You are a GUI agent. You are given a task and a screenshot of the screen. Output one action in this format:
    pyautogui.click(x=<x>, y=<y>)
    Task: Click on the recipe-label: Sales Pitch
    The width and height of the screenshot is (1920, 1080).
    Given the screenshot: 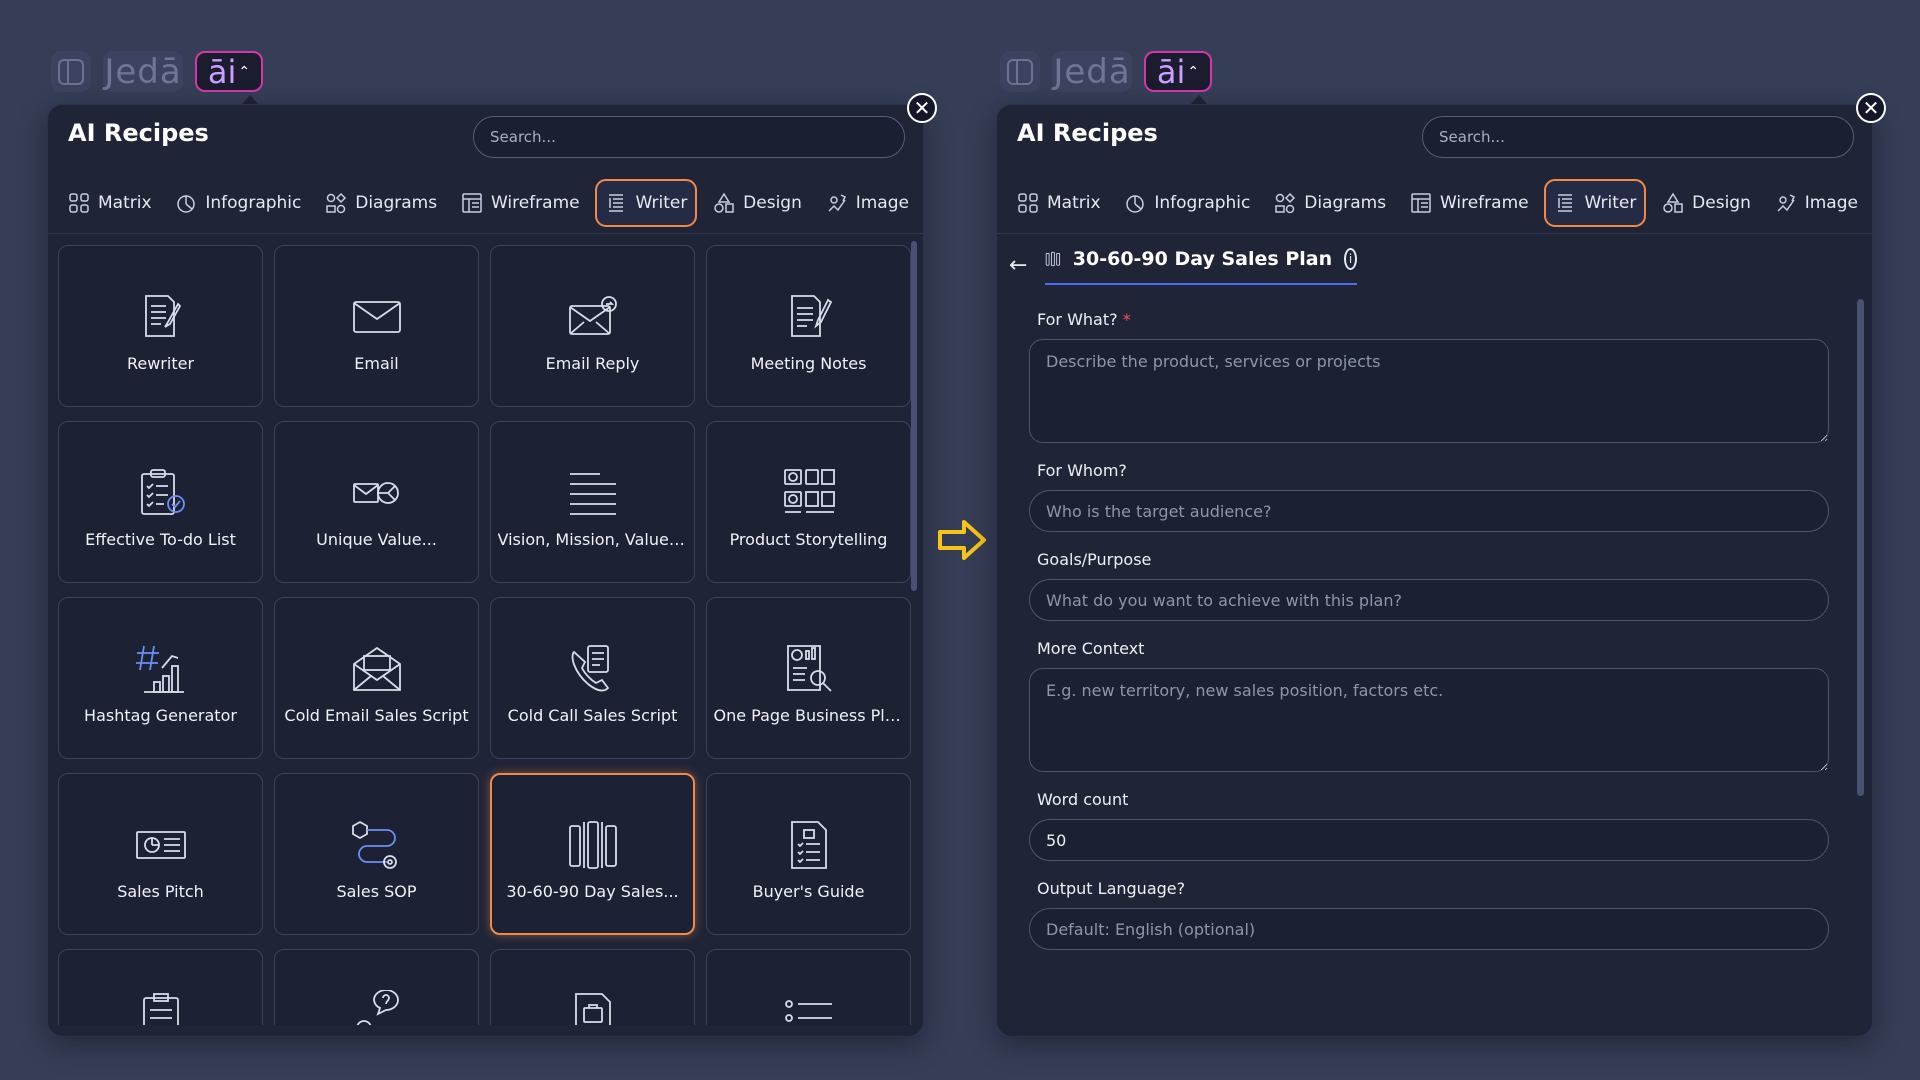 What is the action you would take?
    pyautogui.click(x=160, y=891)
    